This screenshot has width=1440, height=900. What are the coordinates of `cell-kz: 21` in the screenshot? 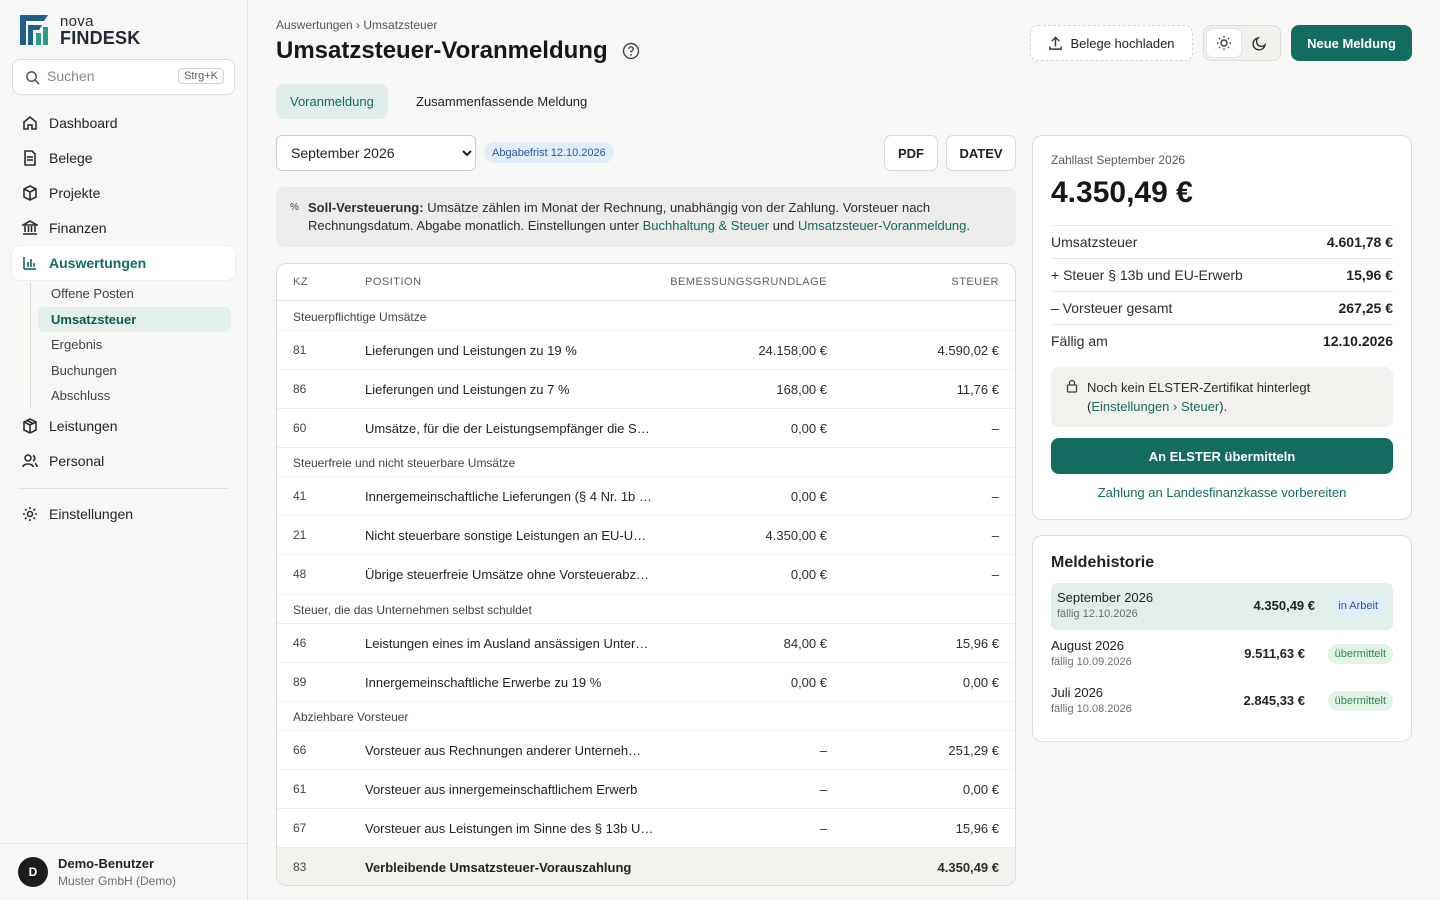 It's located at (300, 535).